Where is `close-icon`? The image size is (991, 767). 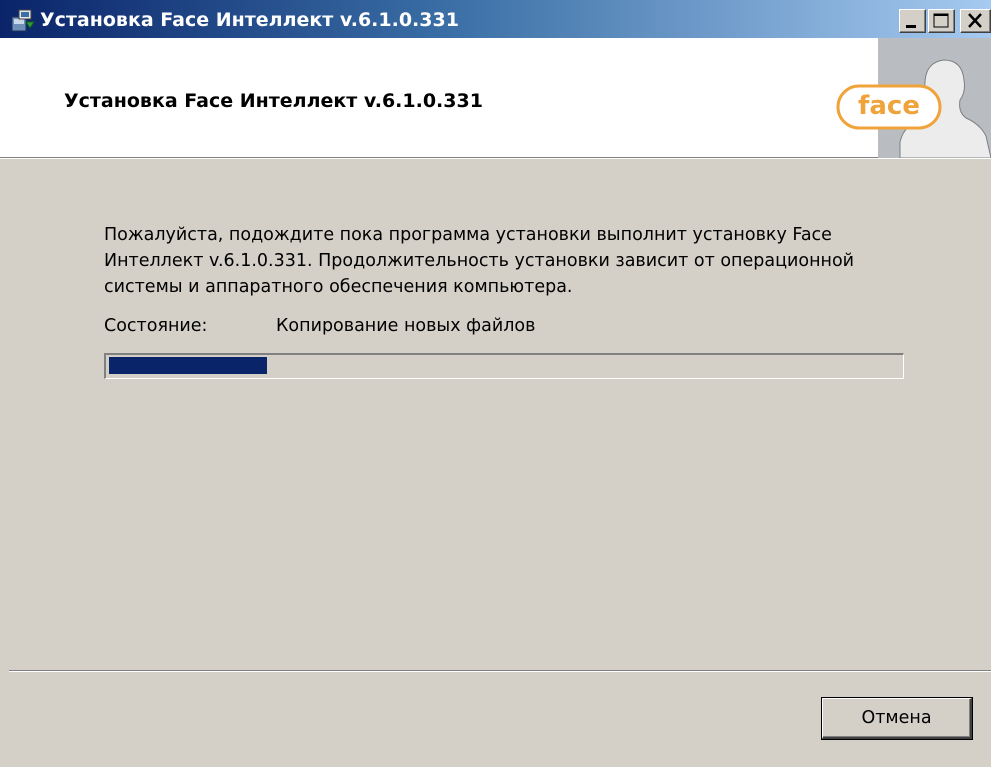
close-icon is located at coordinates (975, 20).